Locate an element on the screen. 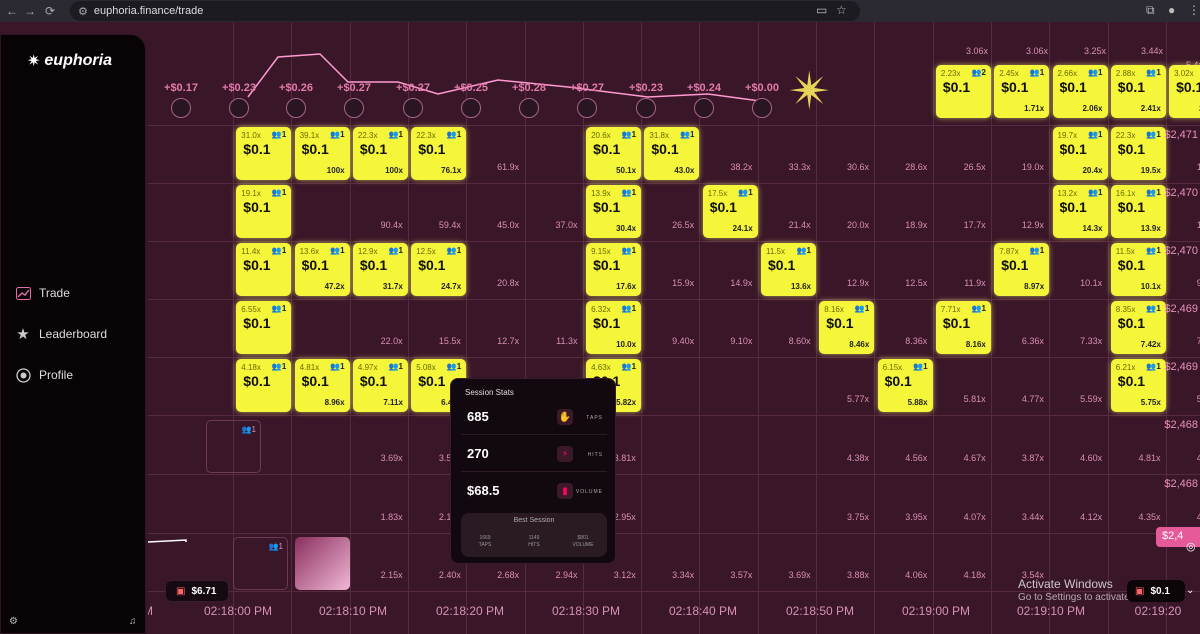 This screenshot has width=1200, height=634. nav-profile: Profile is located at coordinates (44, 375).